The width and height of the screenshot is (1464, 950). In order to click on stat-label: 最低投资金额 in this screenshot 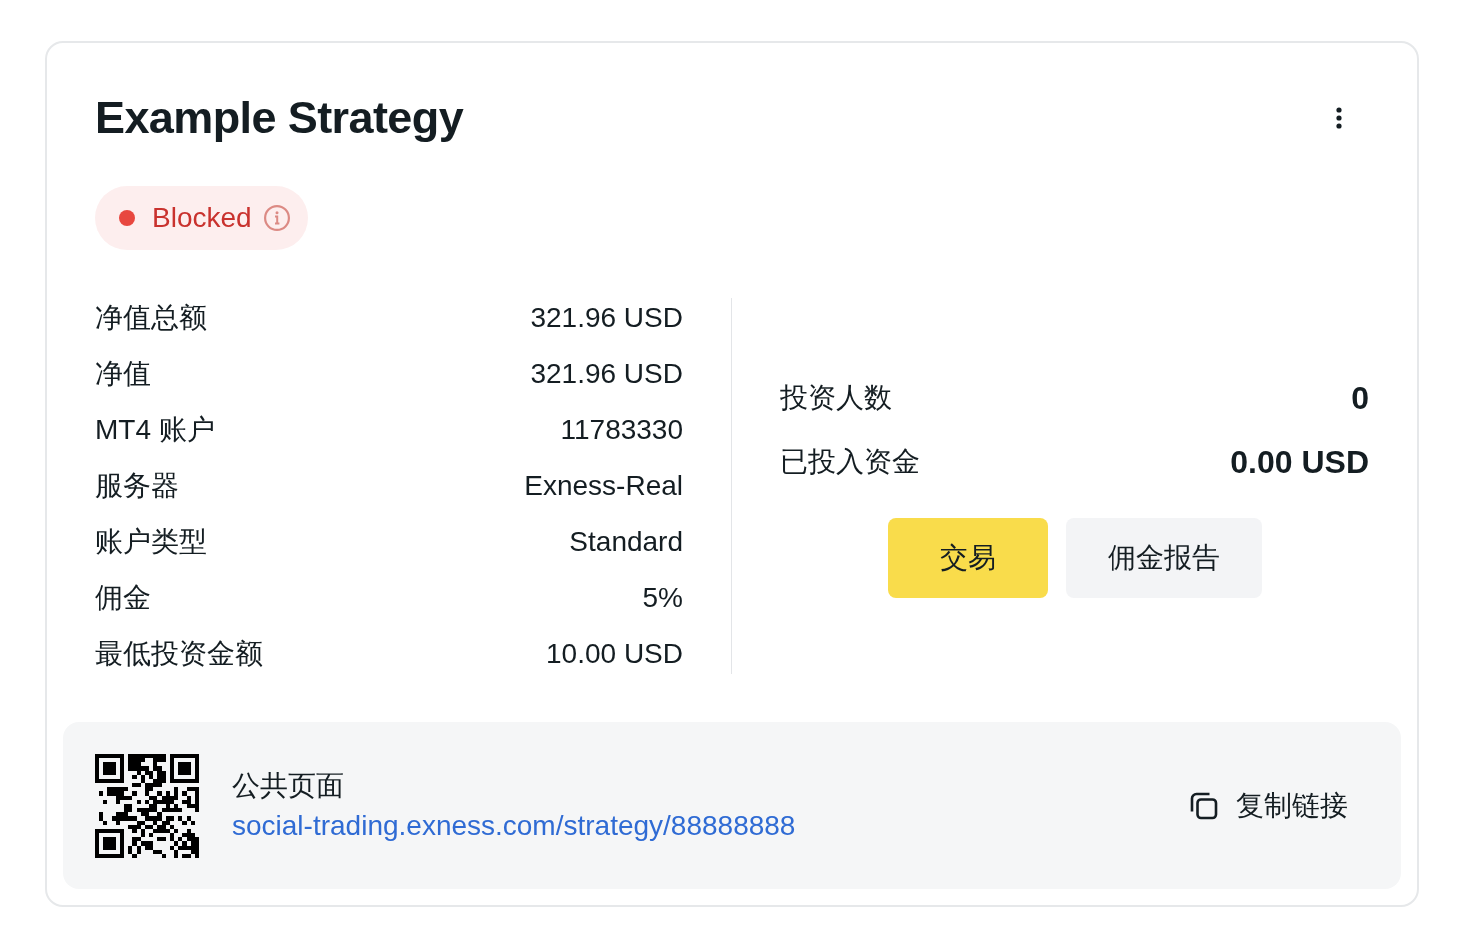, I will do `click(179, 654)`.